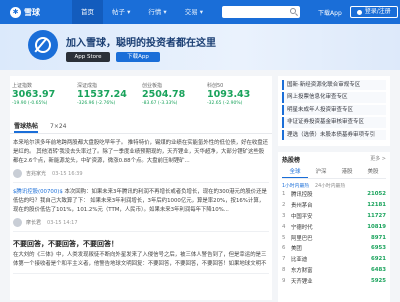 The height and width of the screenshot is (302, 400). What do you see at coordinates (88, 57) in the screenshot?
I see `appstore-button: App Store` at bounding box center [88, 57].